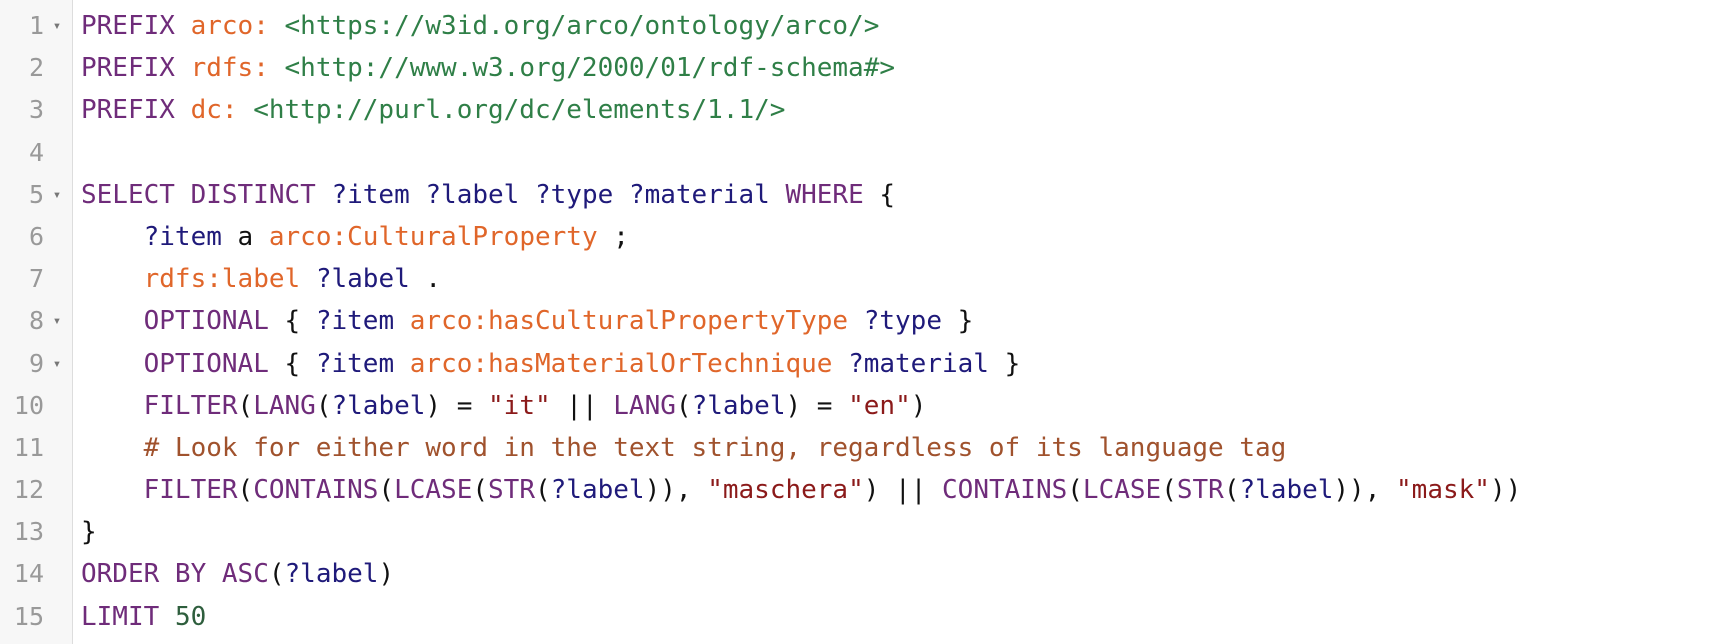 The width and height of the screenshot is (1718, 644). I want to click on line-content: ORDER BY ASC(?label), so click(237, 574).